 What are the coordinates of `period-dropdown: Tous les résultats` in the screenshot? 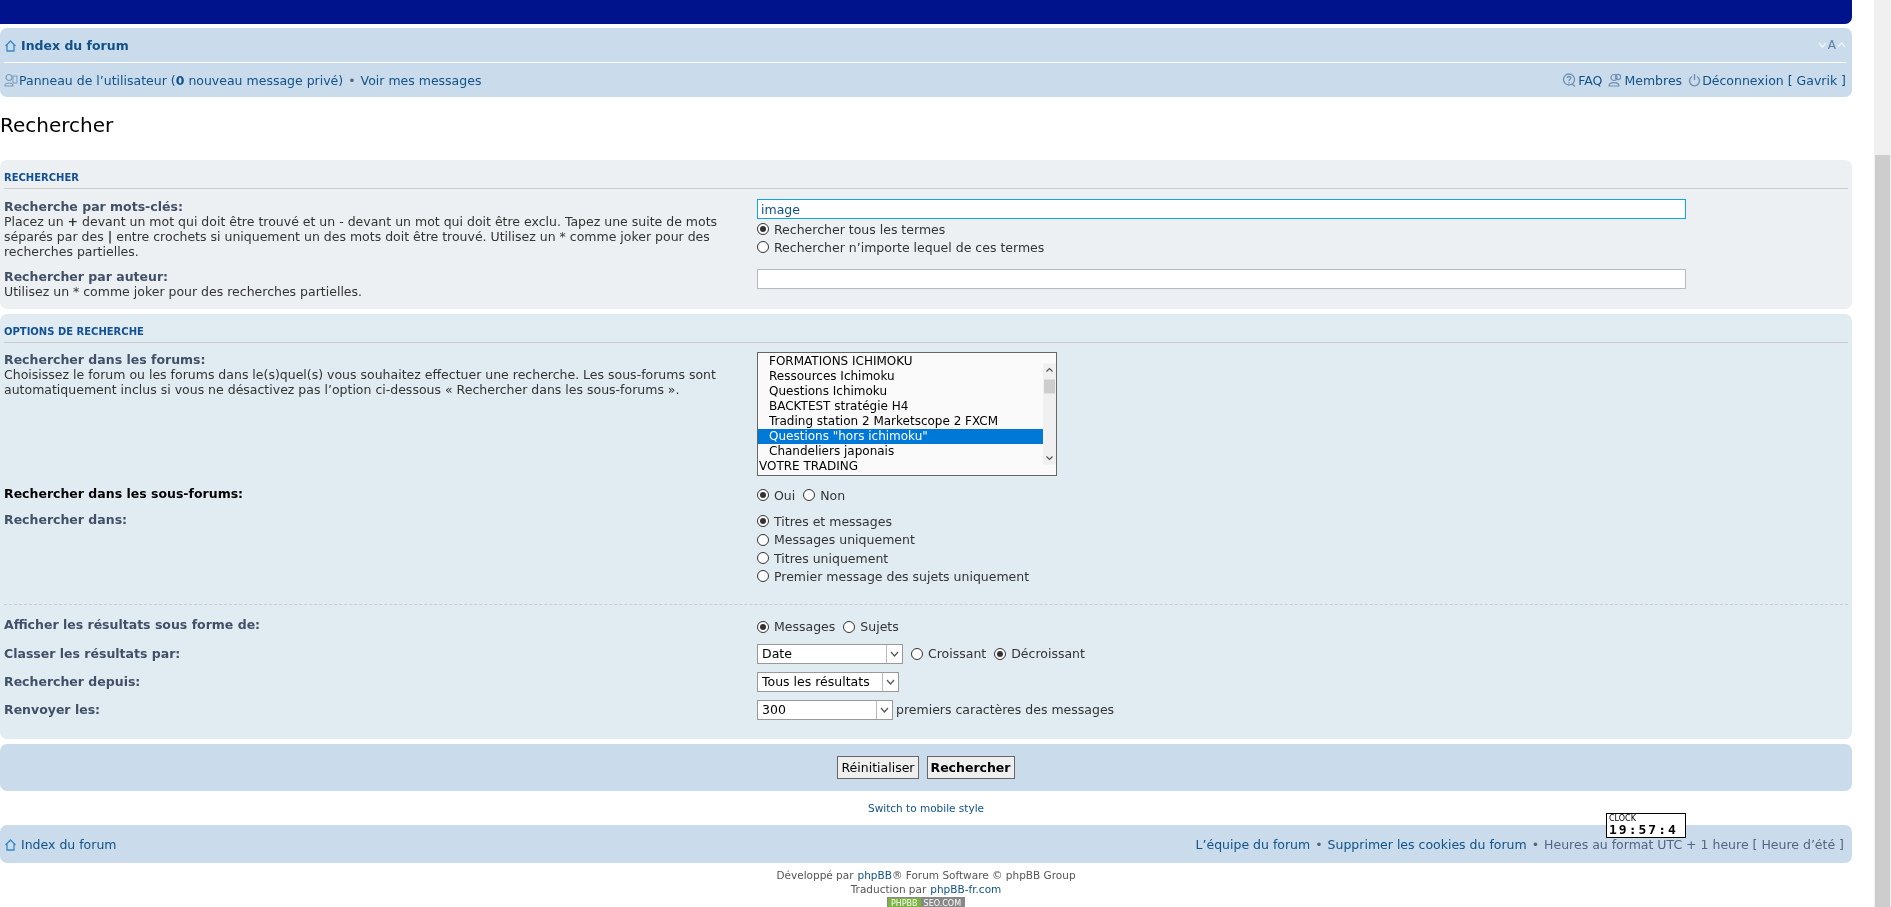 It's located at (828, 681).